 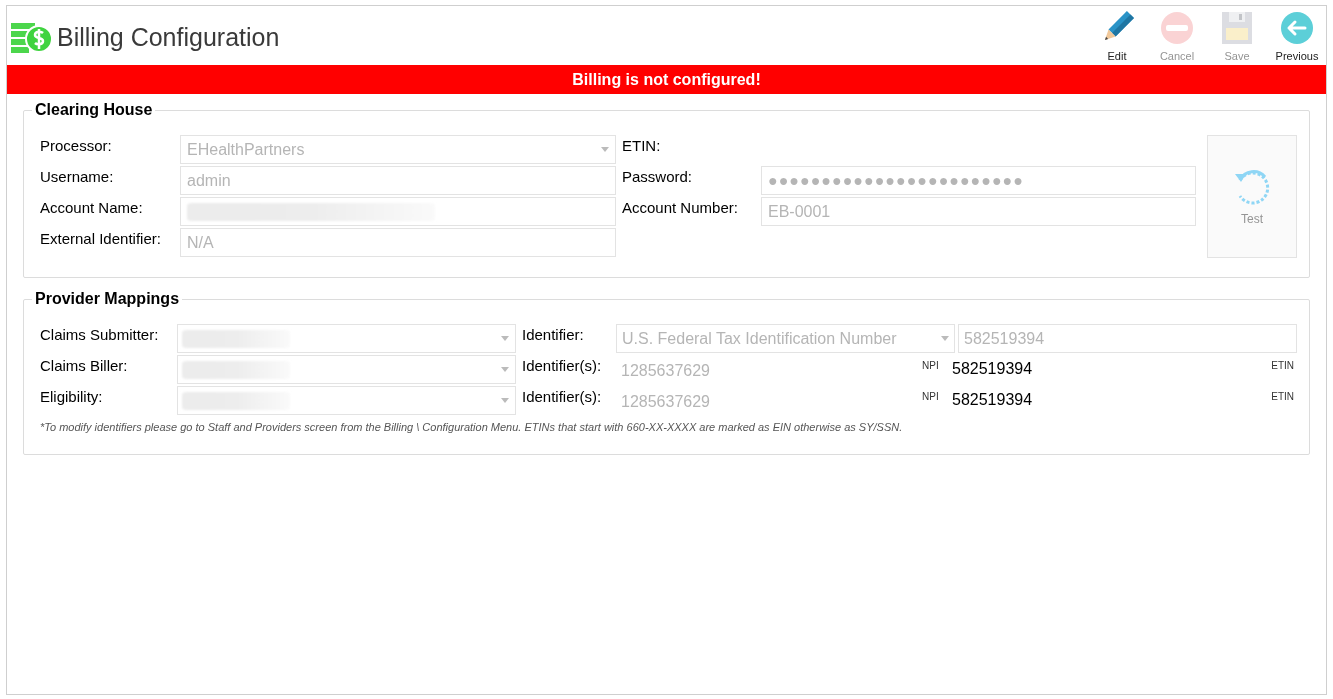 What do you see at coordinates (84, 366) in the screenshot?
I see `field-label: Claims Biller:` at bounding box center [84, 366].